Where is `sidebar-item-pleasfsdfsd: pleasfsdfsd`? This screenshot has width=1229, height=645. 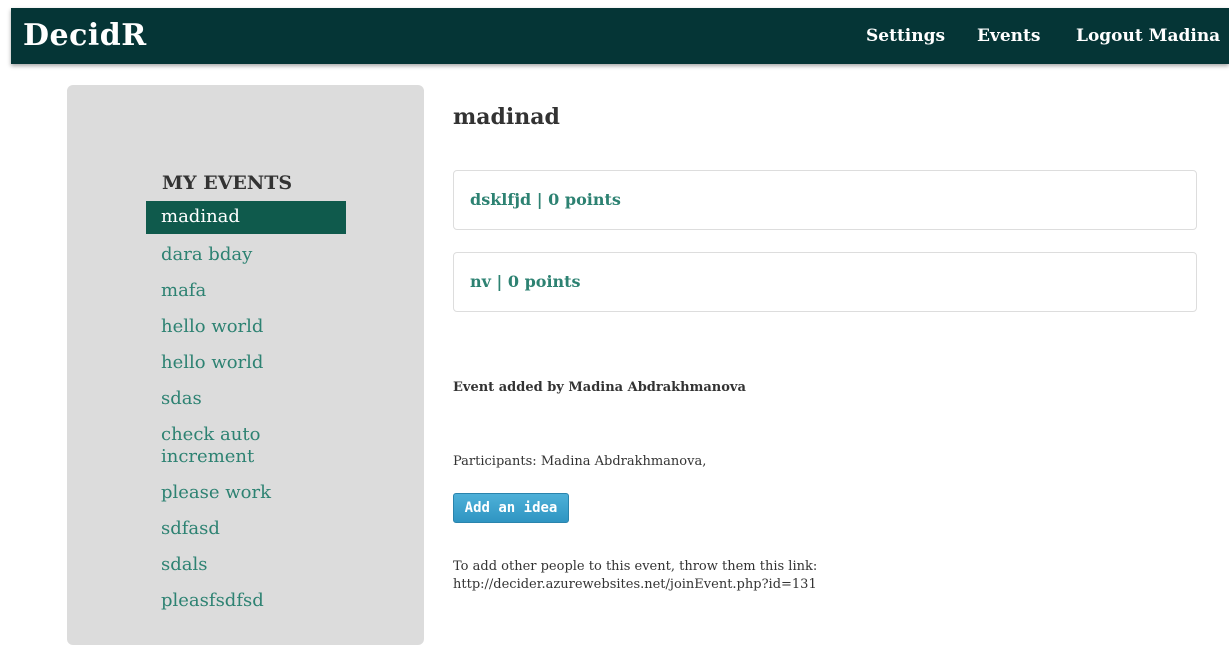
sidebar-item-pleasfsdfsd: pleasfsdfsd is located at coordinates (246, 601).